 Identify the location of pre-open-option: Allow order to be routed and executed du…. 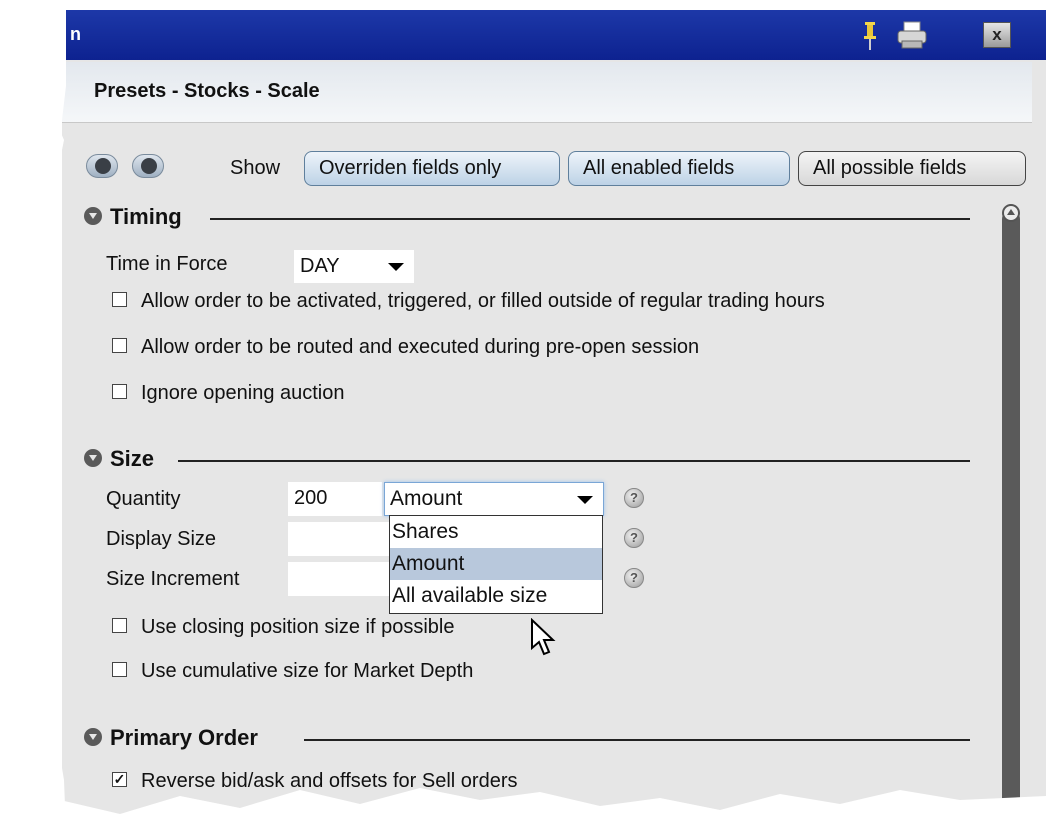
(405, 347).